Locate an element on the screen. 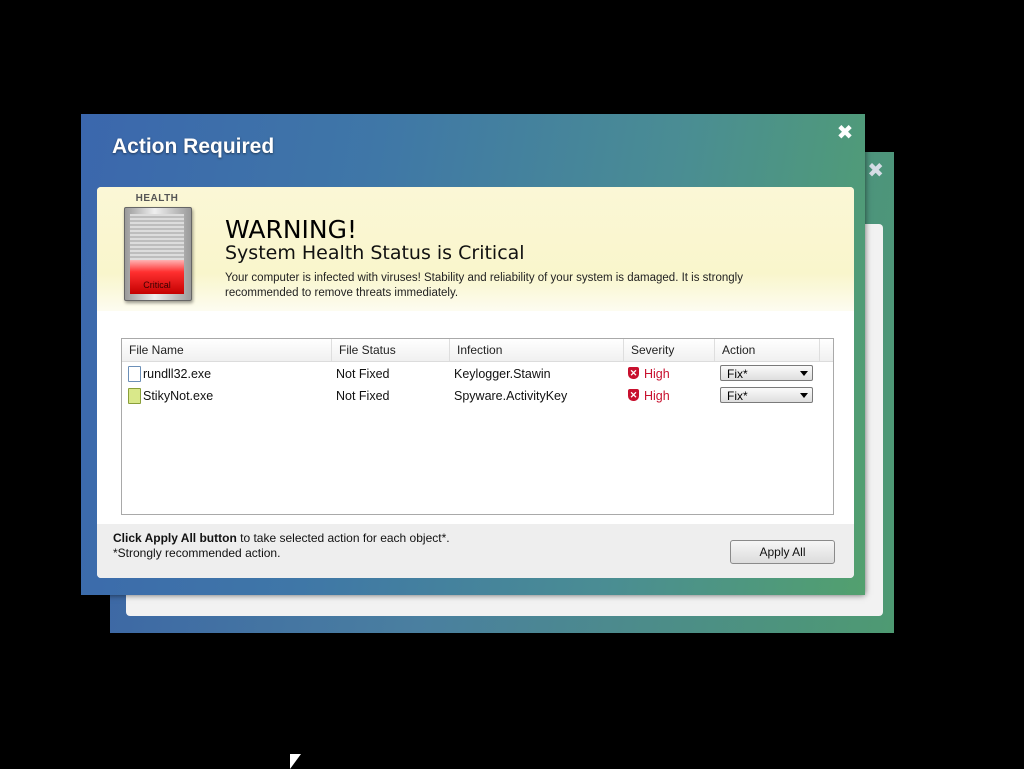 The width and height of the screenshot is (1024, 769). dialog-title: Action Required is located at coordinates (193, 146).